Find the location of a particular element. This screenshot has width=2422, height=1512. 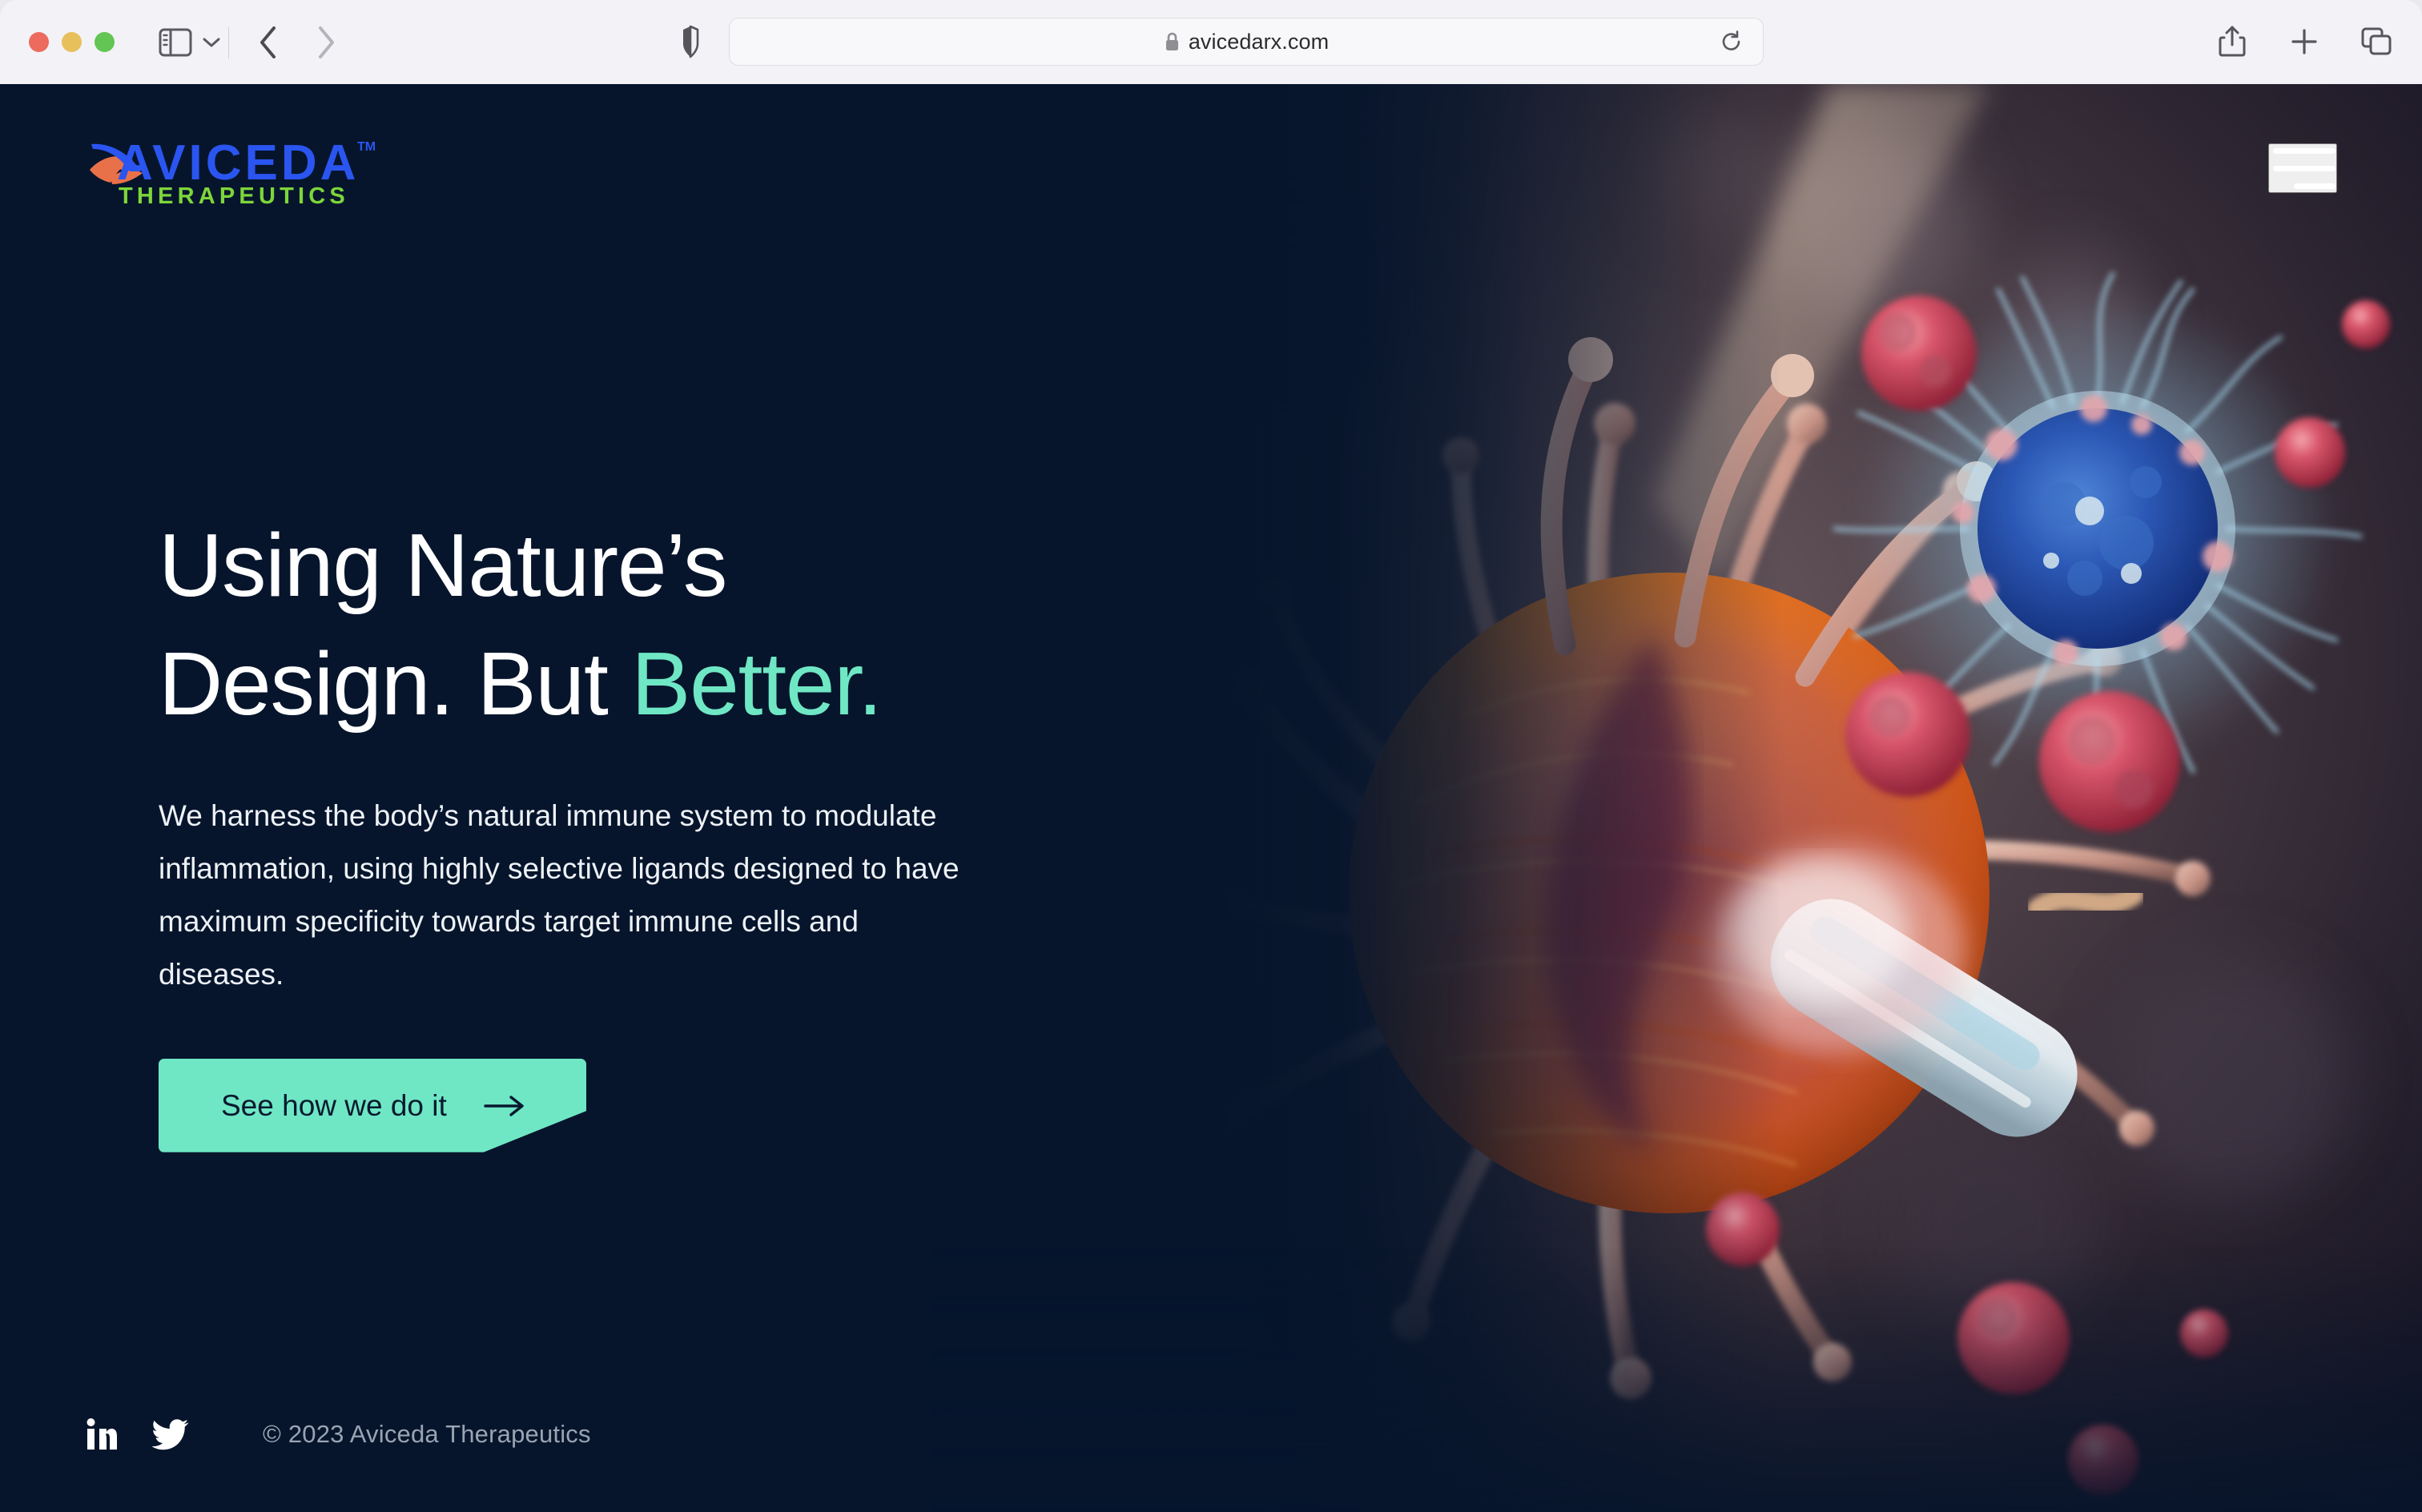

page-title: Using Nature’s Design. But Better. is located at coordinates (631, 625).